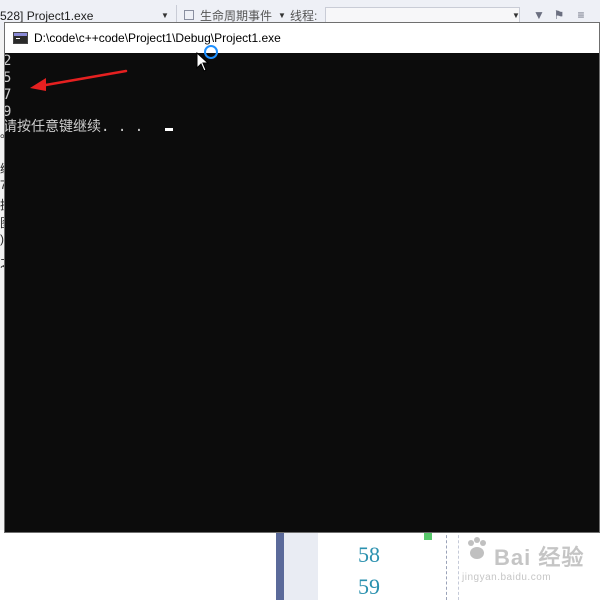 This screenshot has height=600, width=600. Describe the element at coordinates (581, 15) in the screenshot. I see `stack-frame-icon: ≡` at that location.